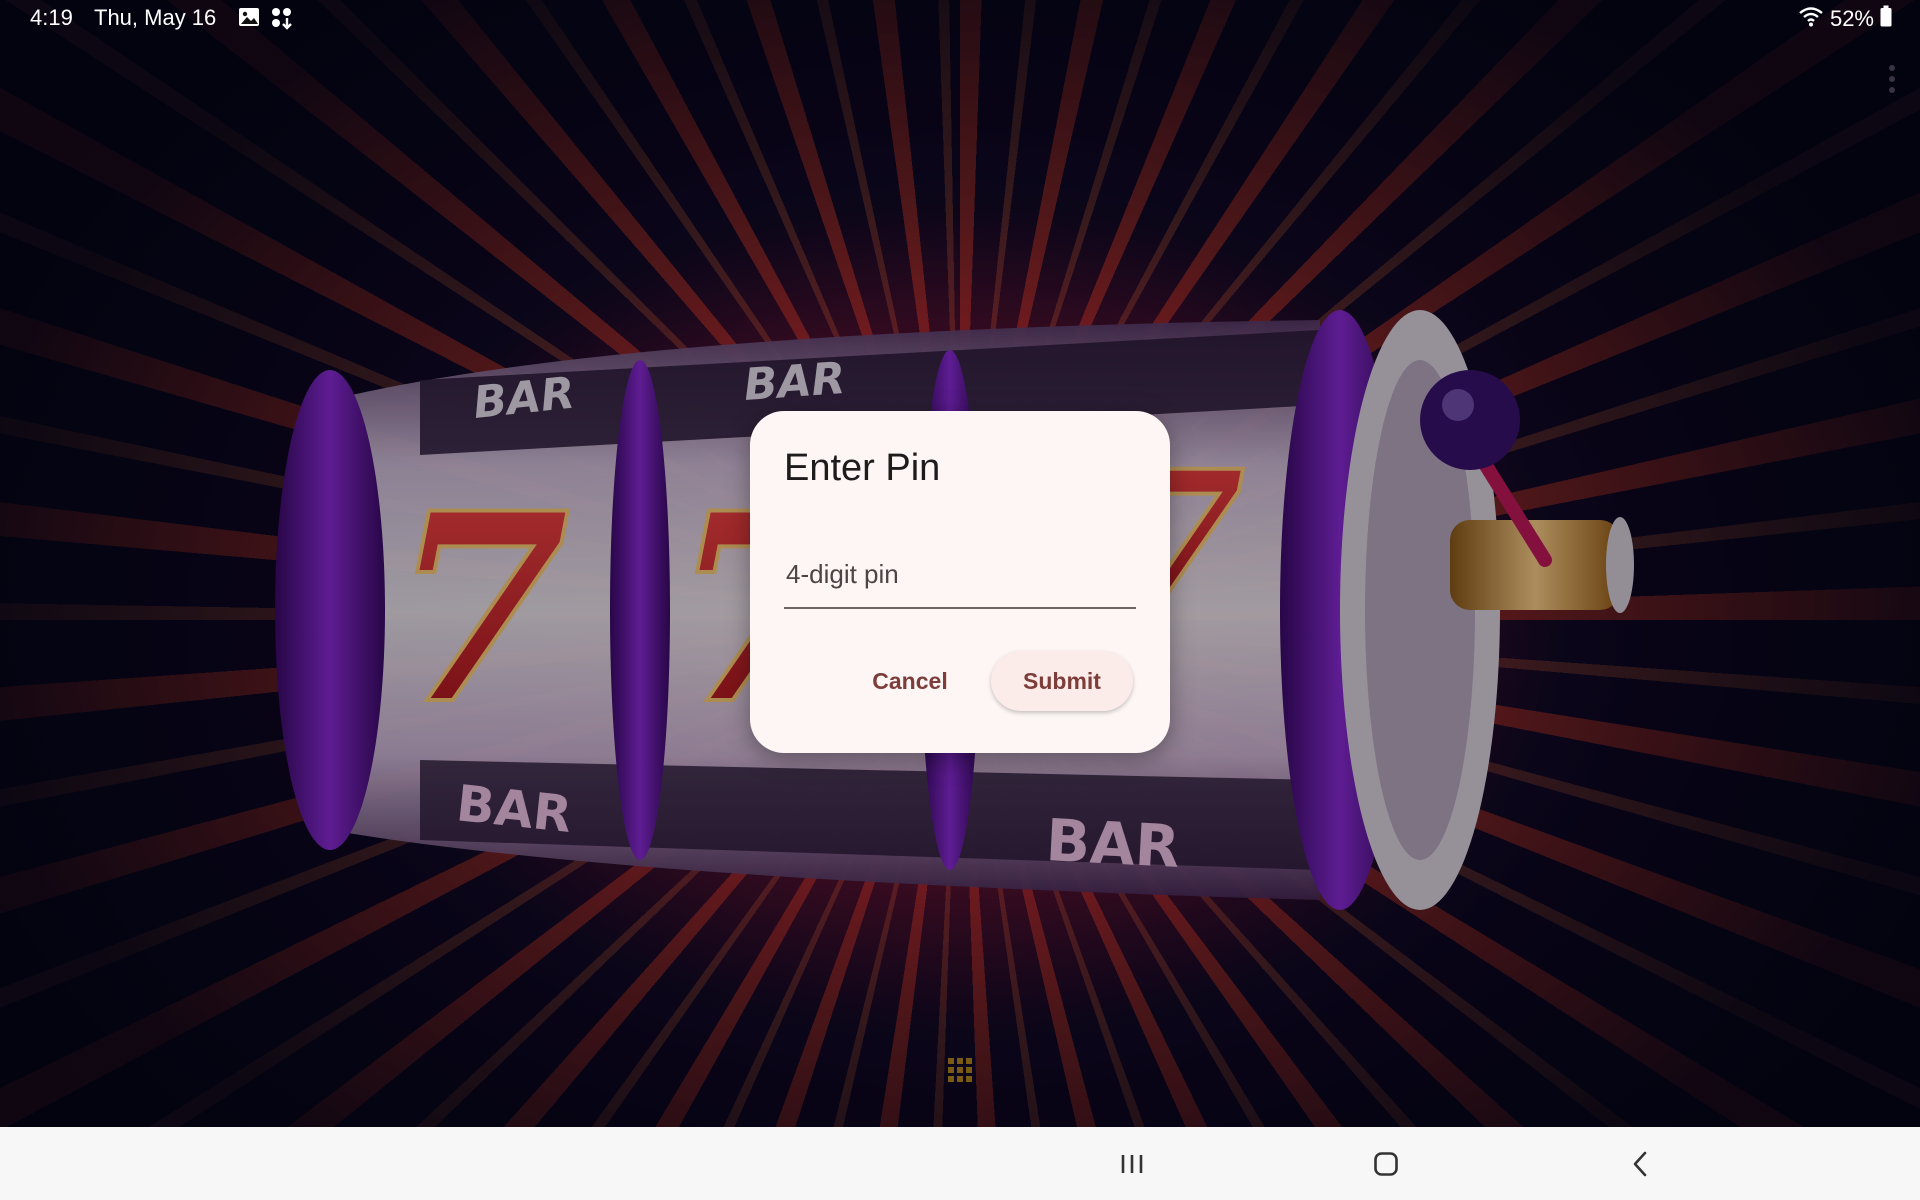  What do you see at coordinates (1892, 79) in the screenshot?
I see `overflow-menu-icon` at bounding box center [1892, 79].